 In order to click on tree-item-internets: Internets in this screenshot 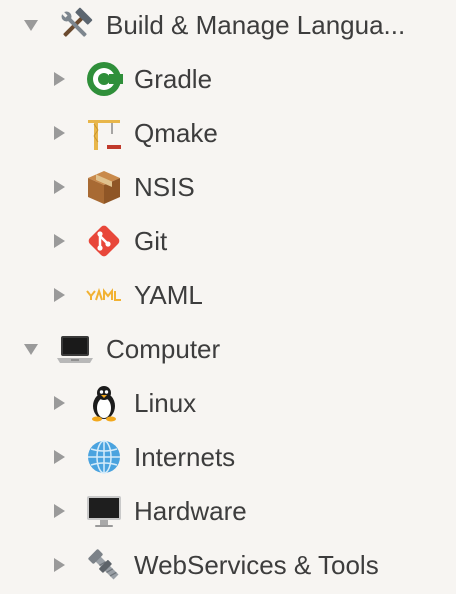, I will do `click(228, 457)`.